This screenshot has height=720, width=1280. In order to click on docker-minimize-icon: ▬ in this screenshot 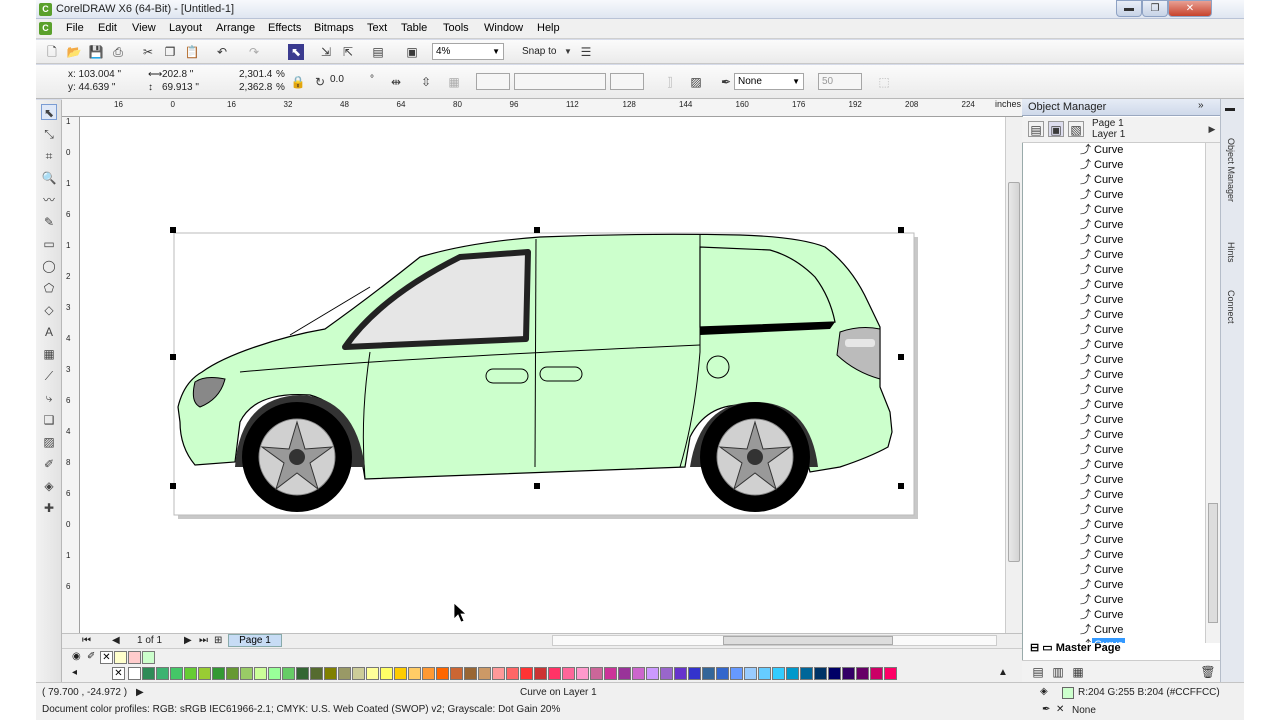, I will do `click(1230, 108)`.